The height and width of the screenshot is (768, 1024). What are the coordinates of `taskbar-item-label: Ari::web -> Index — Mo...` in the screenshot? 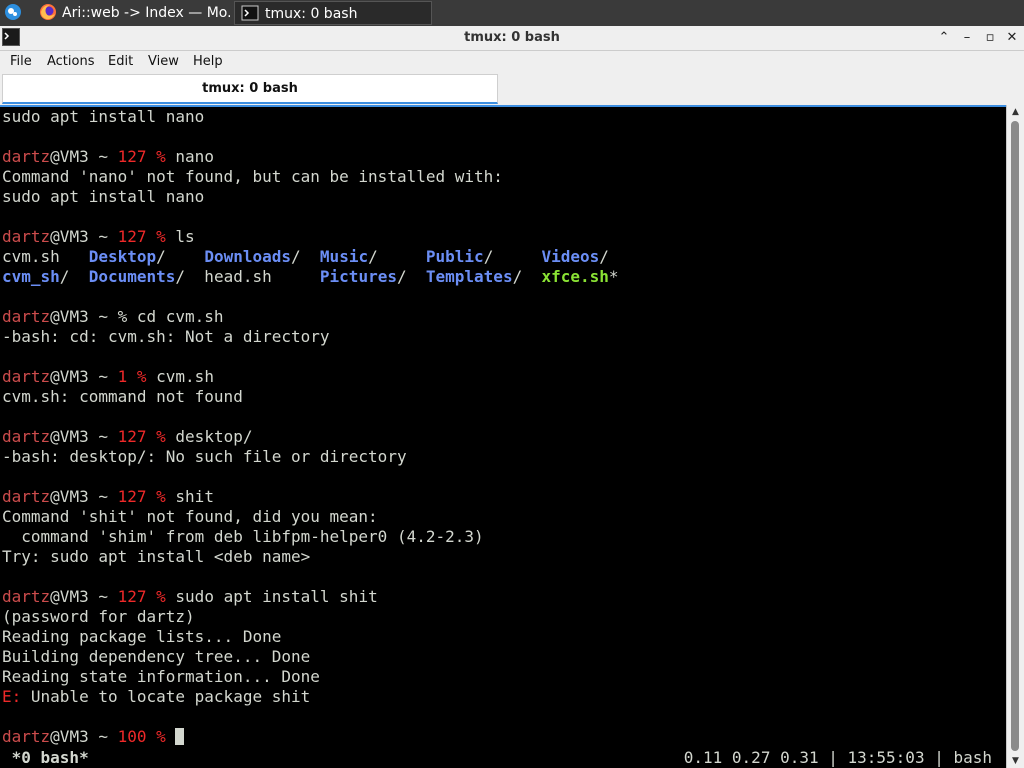 It's located at (146, 13).